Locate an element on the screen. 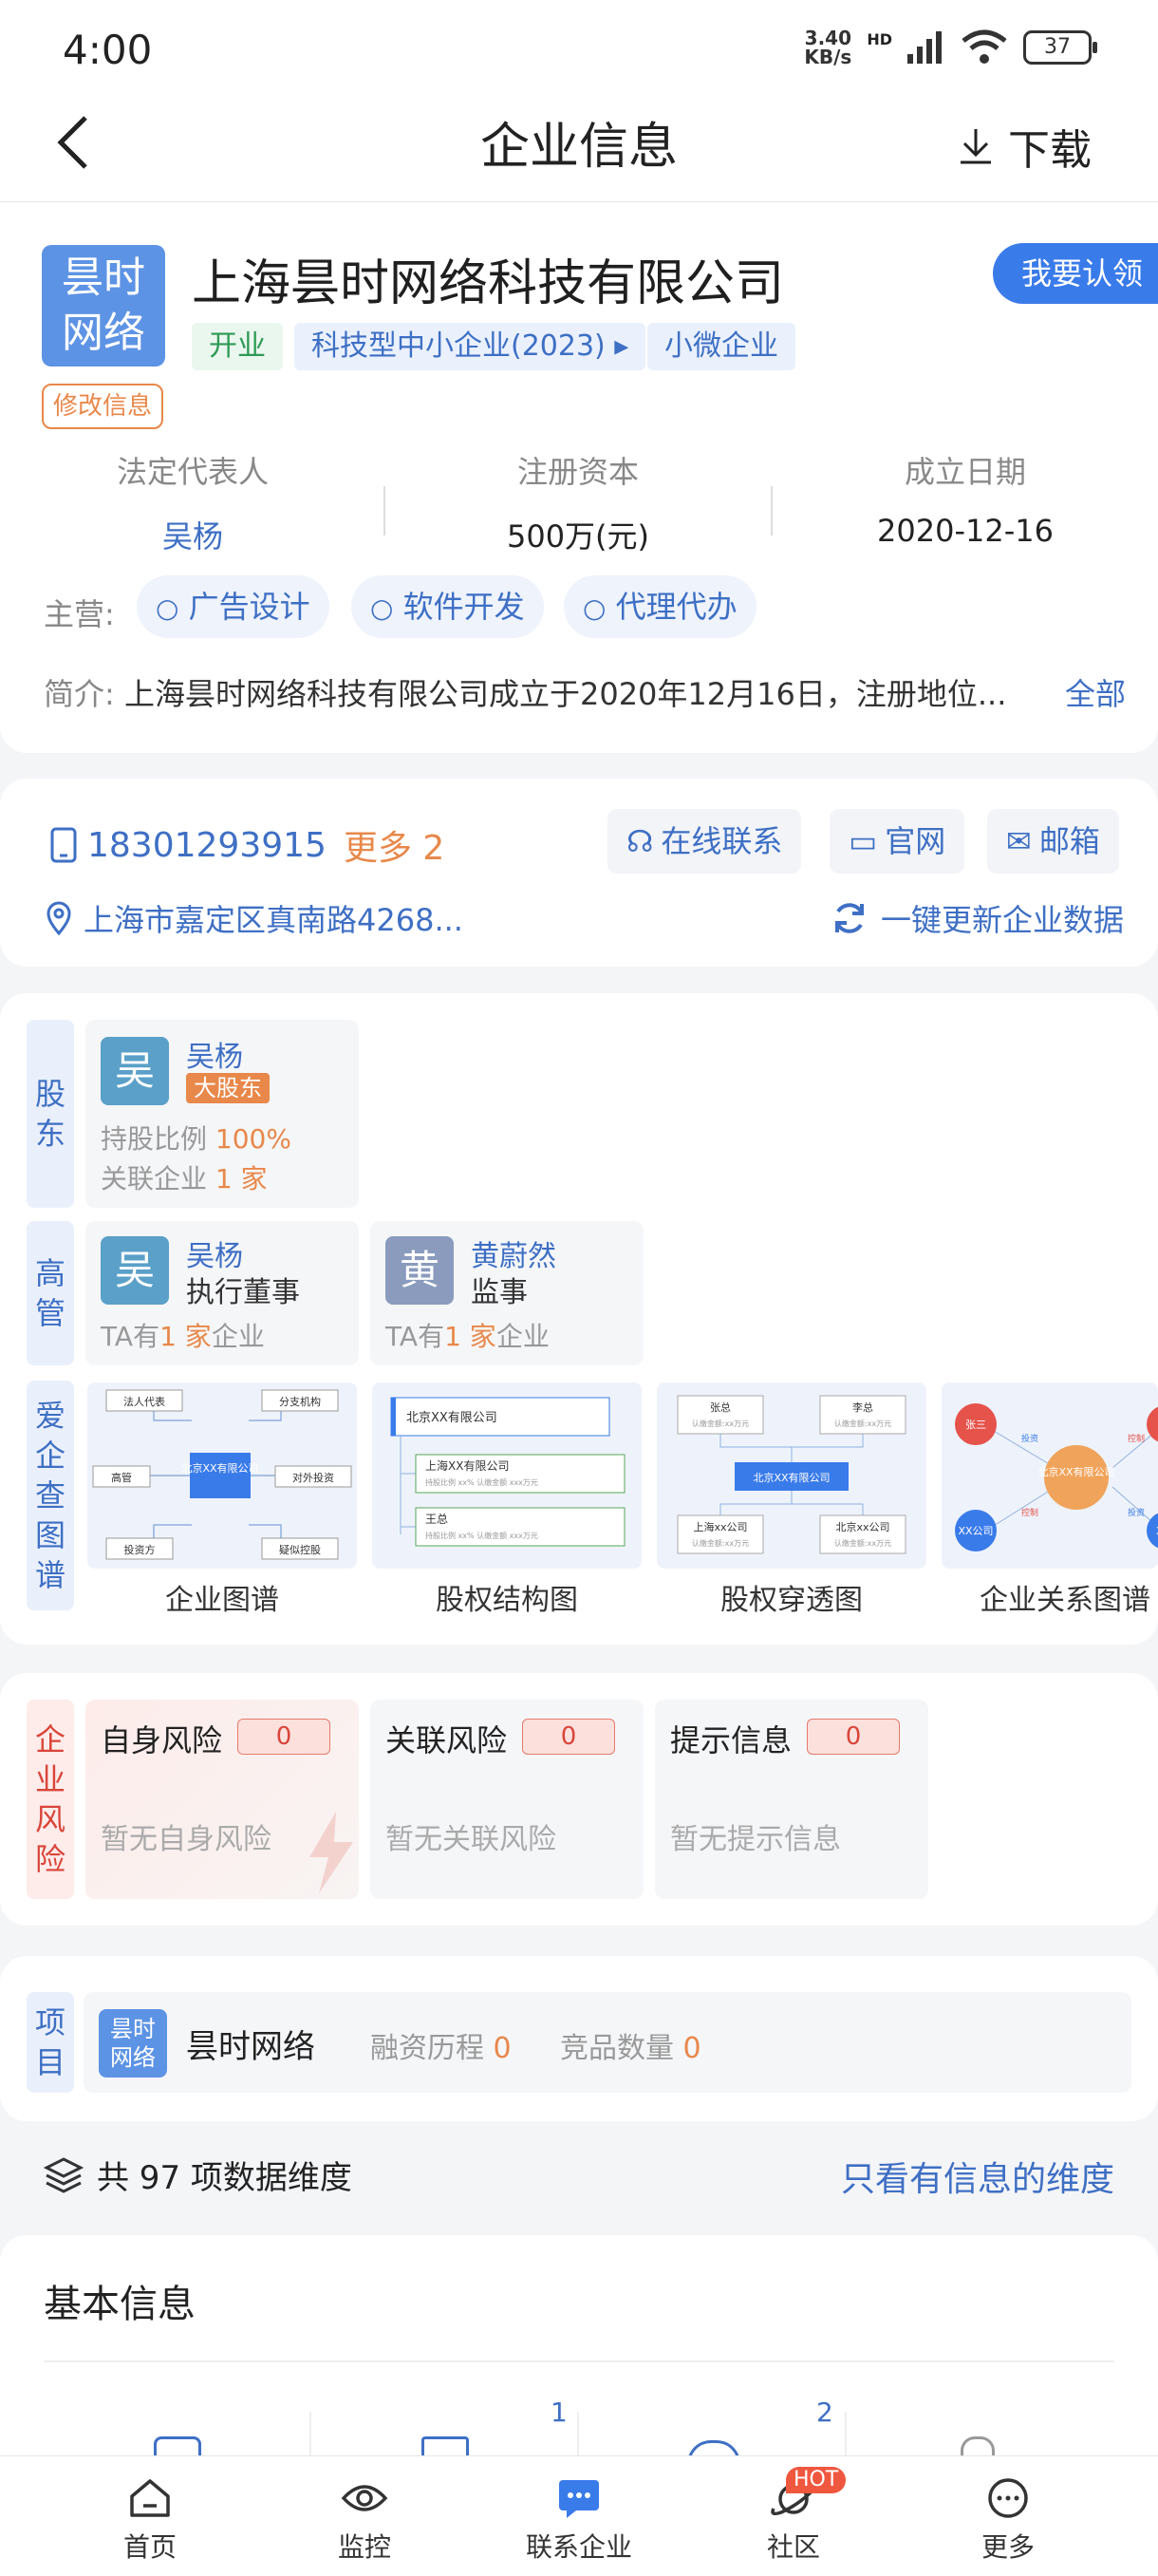 Image resolution: width=1158 pixels, height=2576 pixels. more-phones: 更多 2 is located at coordinates (394, 845).